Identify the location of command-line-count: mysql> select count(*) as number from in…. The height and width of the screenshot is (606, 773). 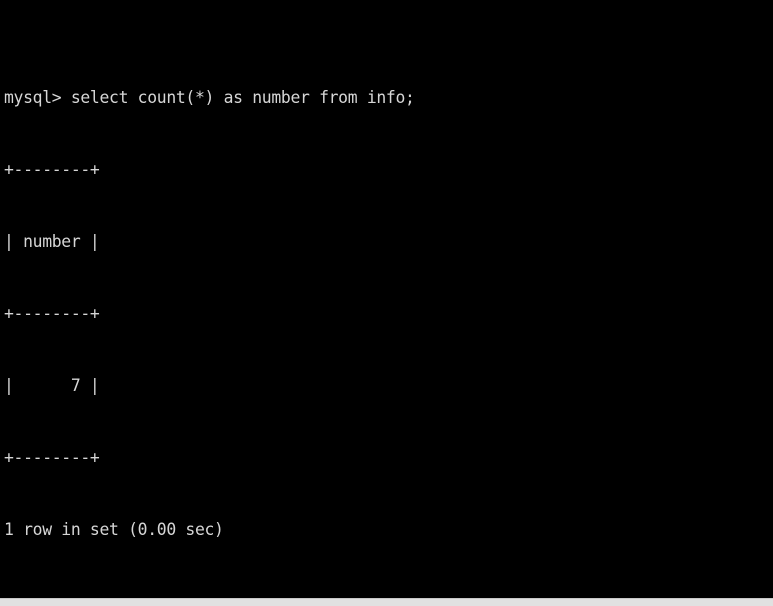
(209, 97).